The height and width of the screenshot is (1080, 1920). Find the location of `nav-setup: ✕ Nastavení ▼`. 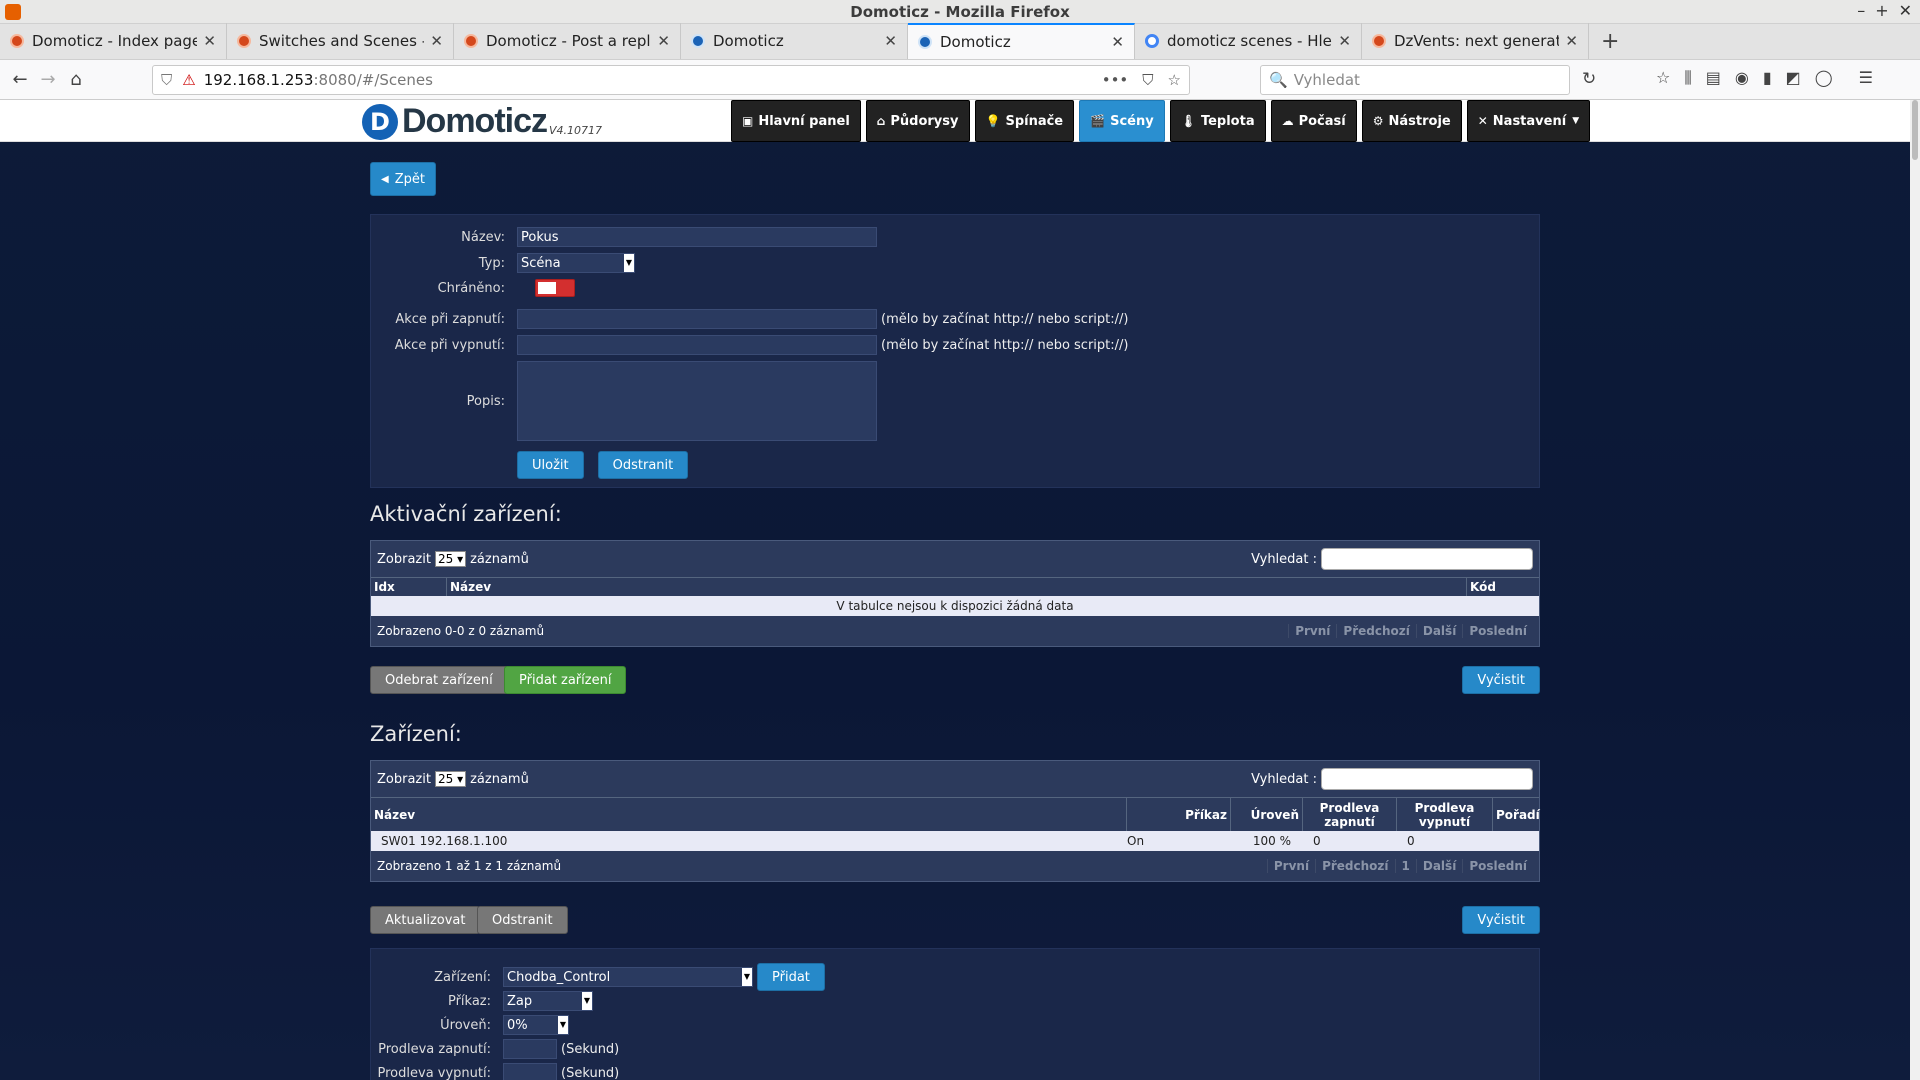

nav-setup: ✕ Nastavení ▼ is located at coordinates (1528, 121).